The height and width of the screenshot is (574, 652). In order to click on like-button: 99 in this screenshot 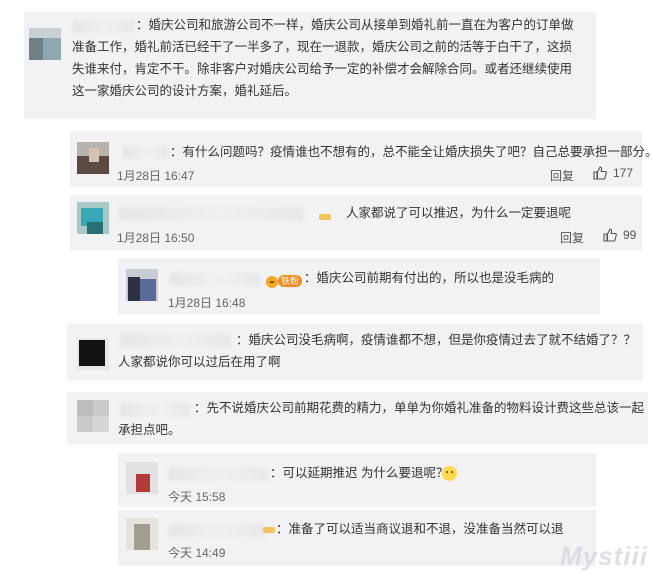, I will do `click(619, 235)`.